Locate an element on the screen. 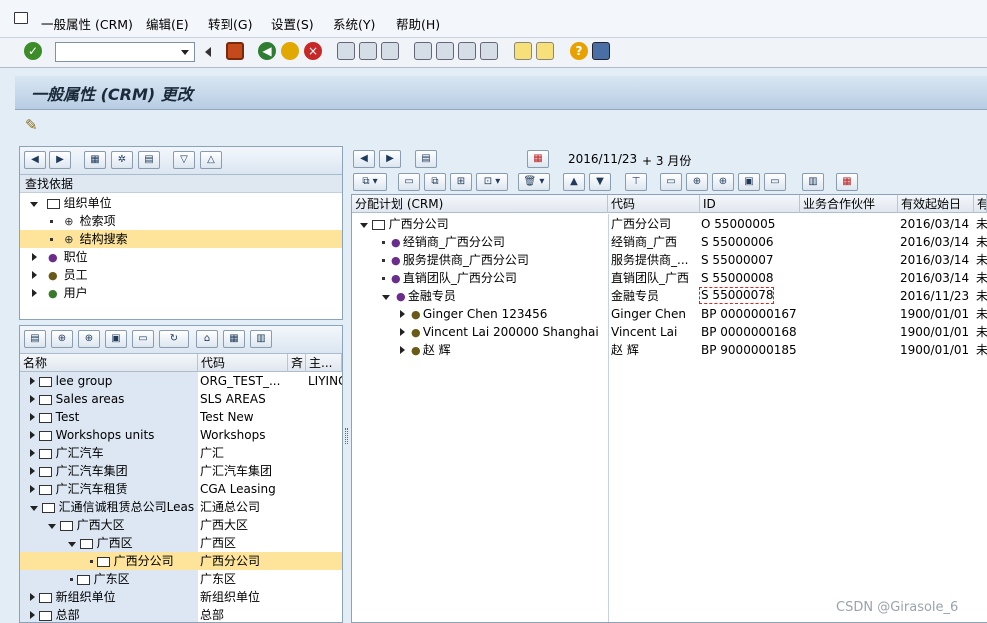 Image resolution: width=987 pixels, height=623 pixels. first-page-icon is located at coordinates (423, 51).